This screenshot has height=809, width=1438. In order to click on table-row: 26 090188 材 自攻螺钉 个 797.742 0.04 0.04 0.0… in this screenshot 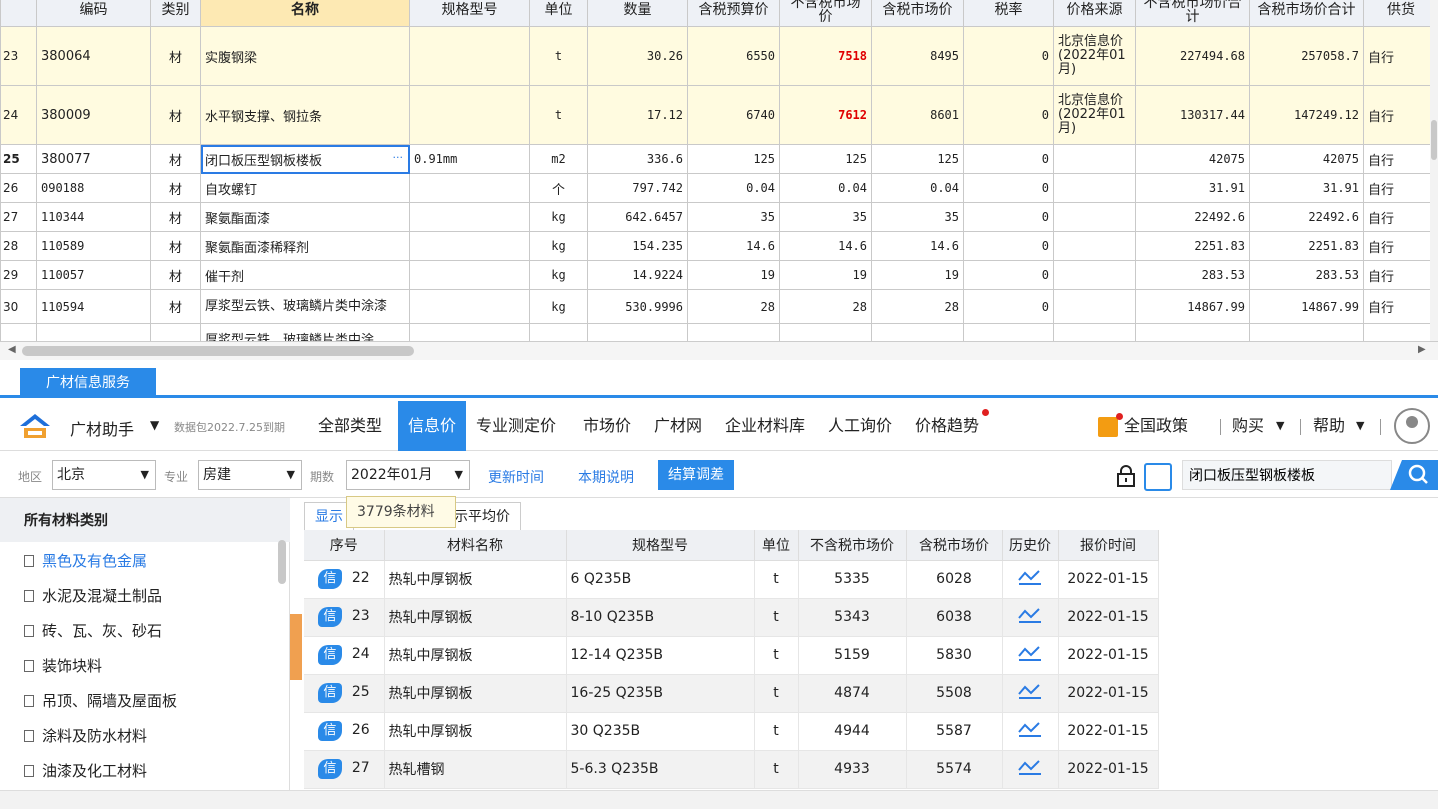, I will do `click(719, 188)`.